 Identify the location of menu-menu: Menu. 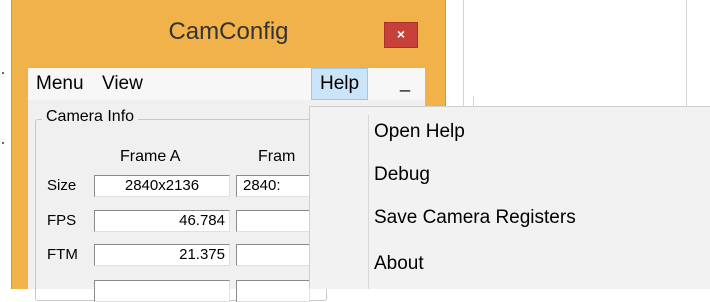
(60, 84).